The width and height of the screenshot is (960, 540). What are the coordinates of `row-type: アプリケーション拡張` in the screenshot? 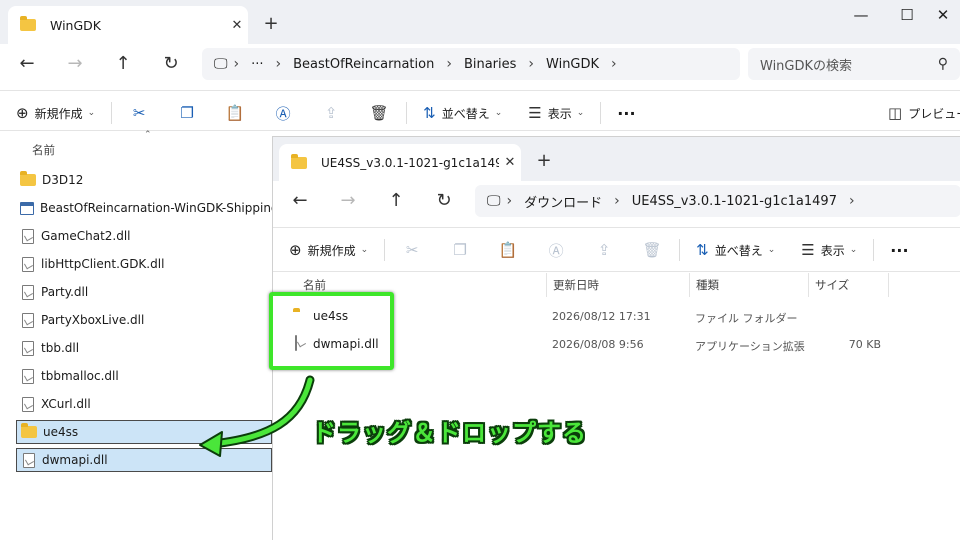 It's located at (750, 346).